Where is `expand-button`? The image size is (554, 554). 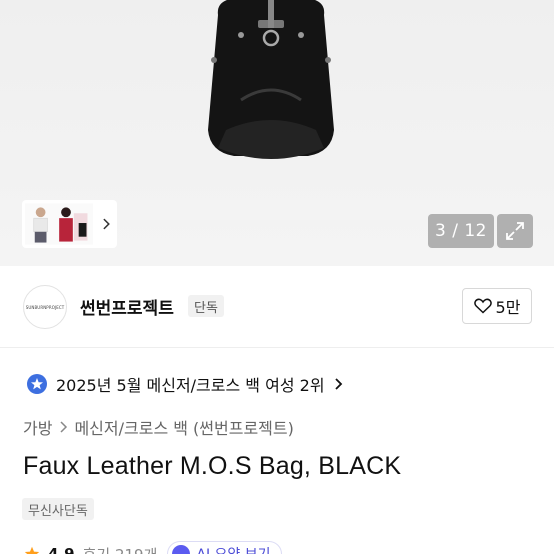 expand-button is located at coordinates (515, 231).